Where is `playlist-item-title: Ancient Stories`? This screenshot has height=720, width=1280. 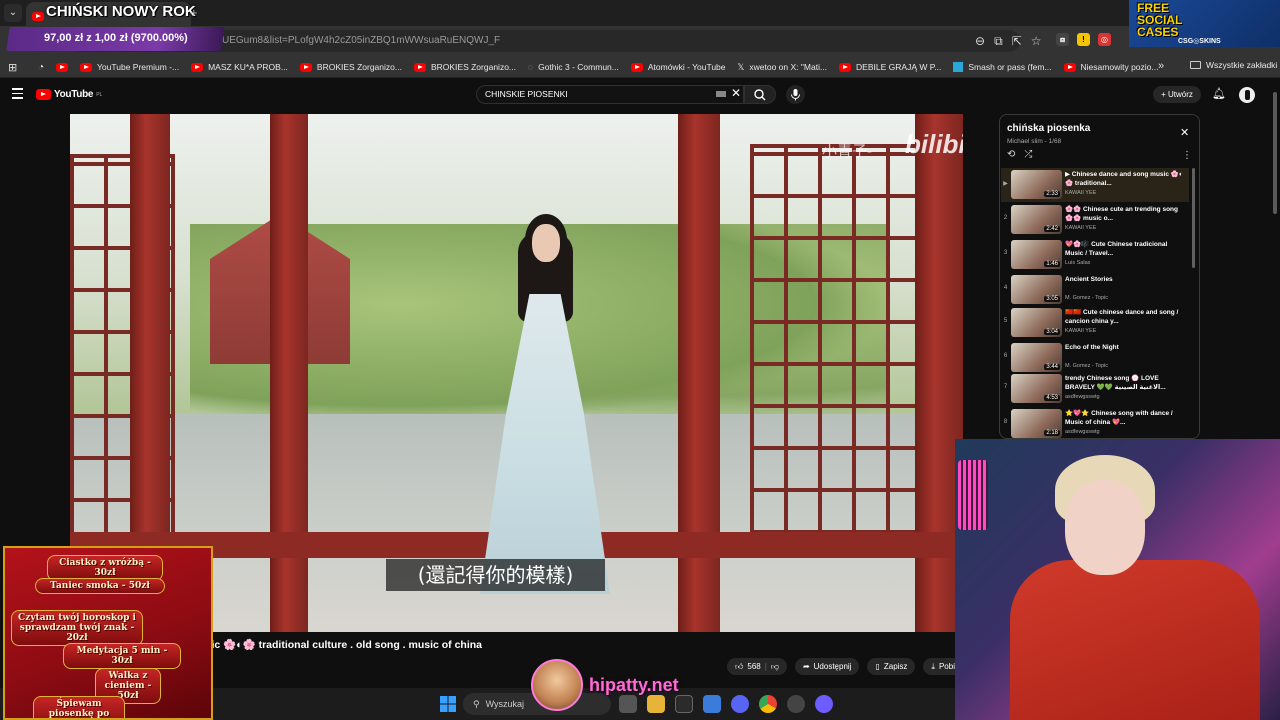 playlist-item-title: Ancient Stories is located at coordinates (1124, 279).